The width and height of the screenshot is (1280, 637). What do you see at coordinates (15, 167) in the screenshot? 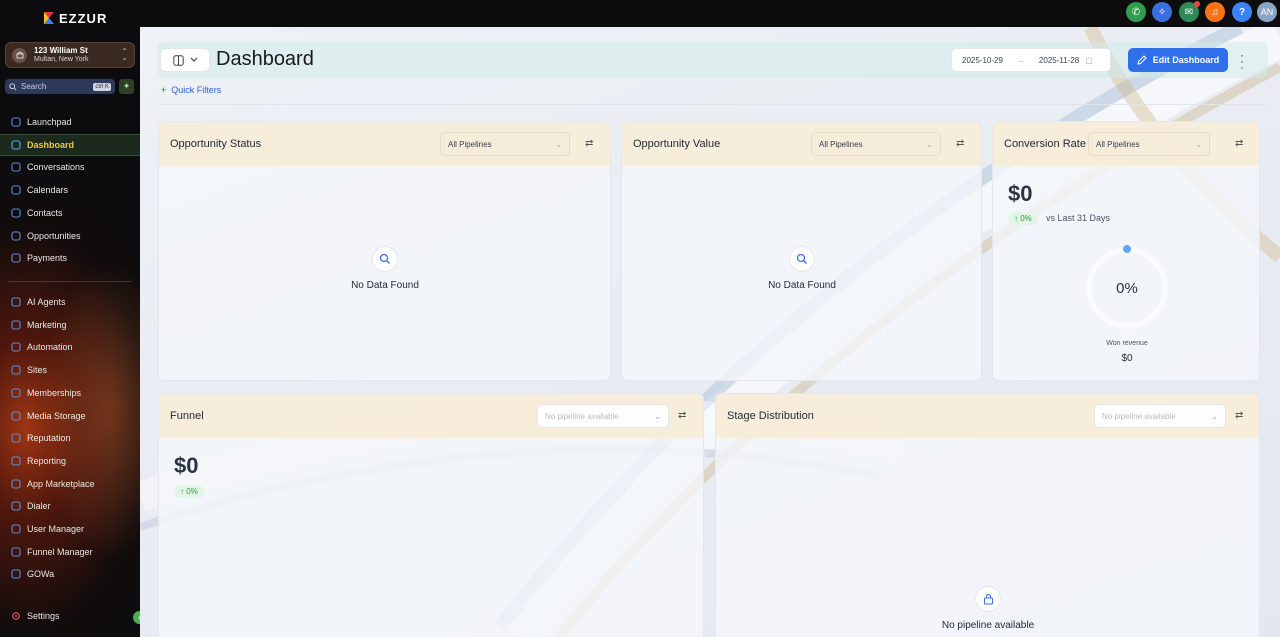
I see `chat-icon` at bounding box center [15, 167].